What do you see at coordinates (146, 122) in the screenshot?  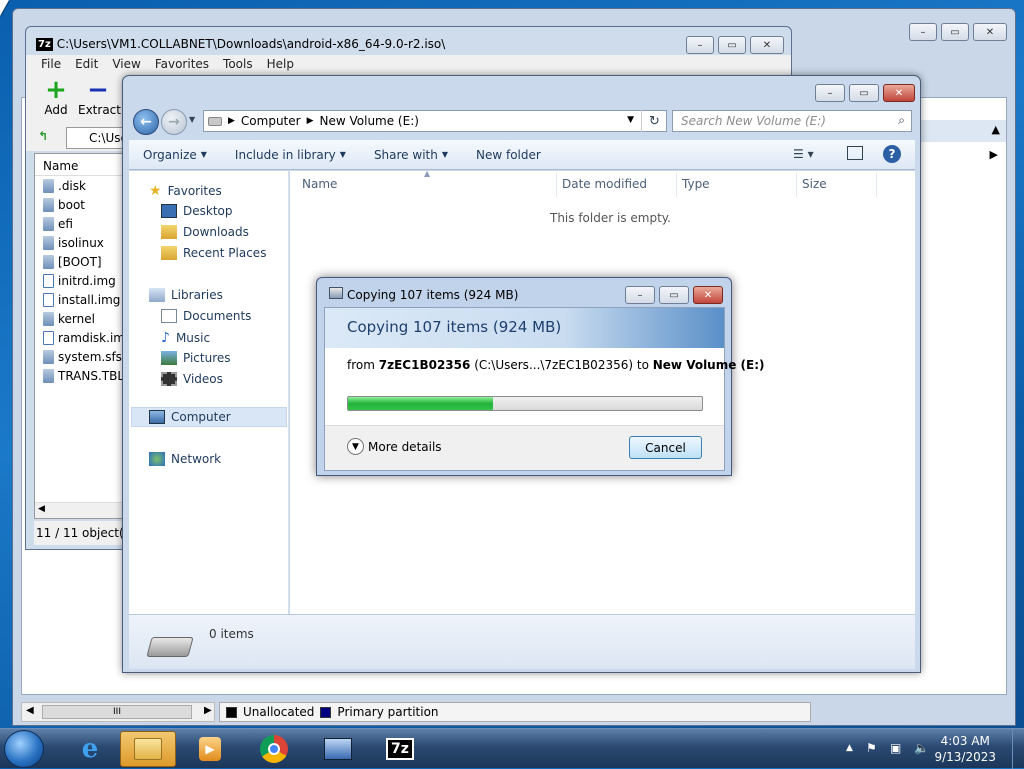 I see `back-button: ←` at bounding box center [146, 122].